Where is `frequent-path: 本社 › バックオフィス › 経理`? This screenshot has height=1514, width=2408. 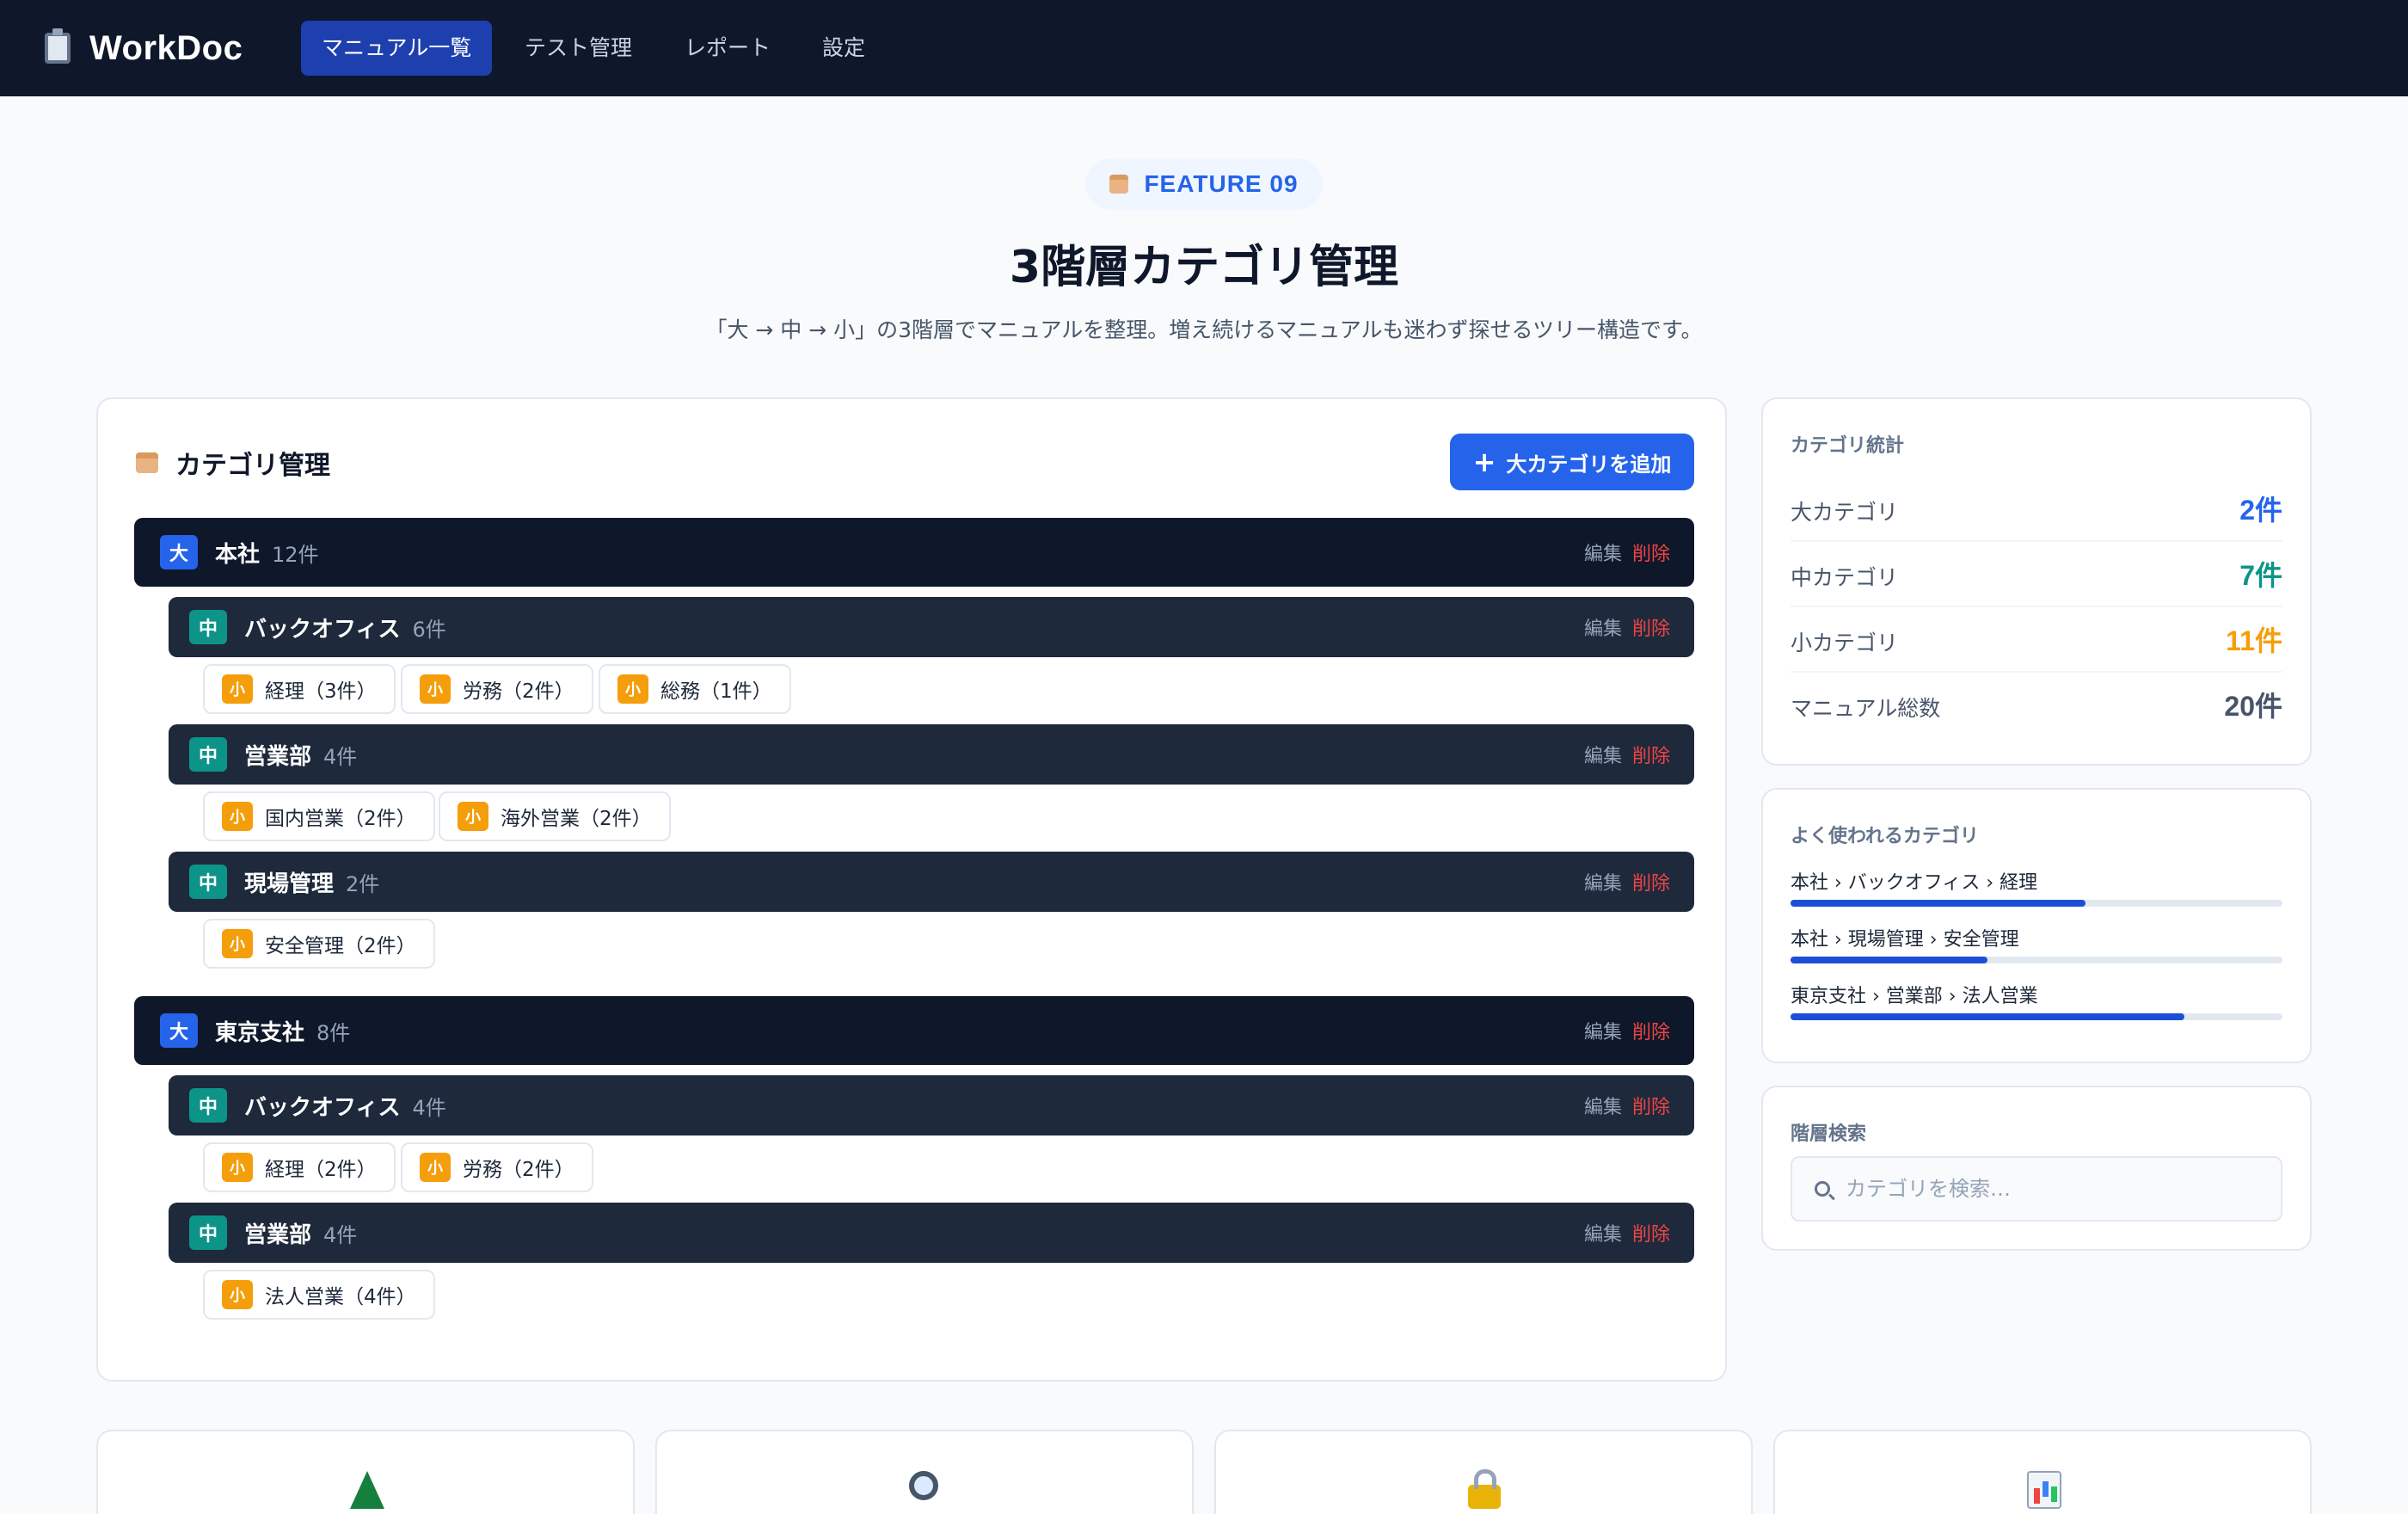 frequent-path: 本社 › バックオフィス › 経理 is located at coordinates (1915, 883).